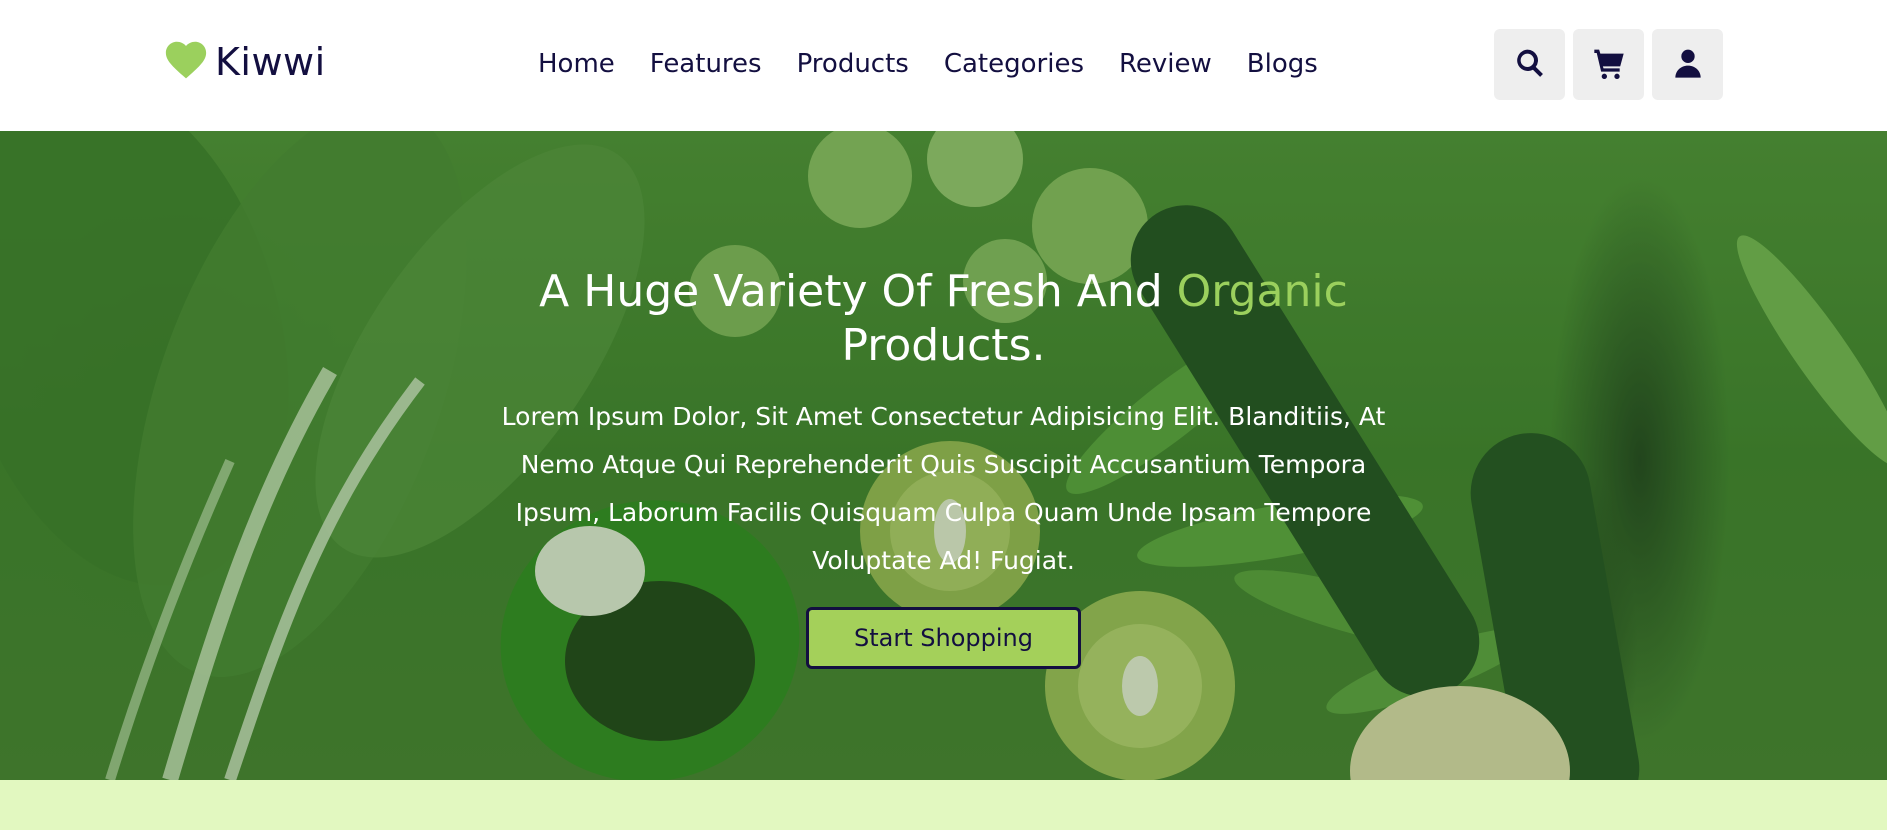 The height and width of the screenshot is (830, 1887). I want to click on user-button, so click(1687, 64).